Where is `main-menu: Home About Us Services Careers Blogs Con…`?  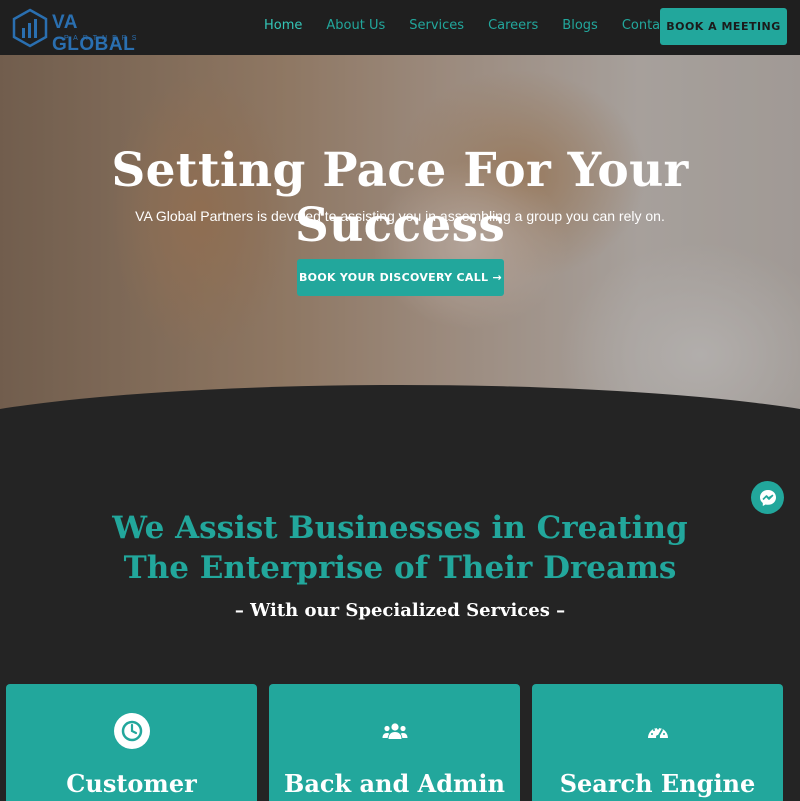
main-menu: Home About Us Services Careers Blogs Con… is located at coordinates (480, 25).